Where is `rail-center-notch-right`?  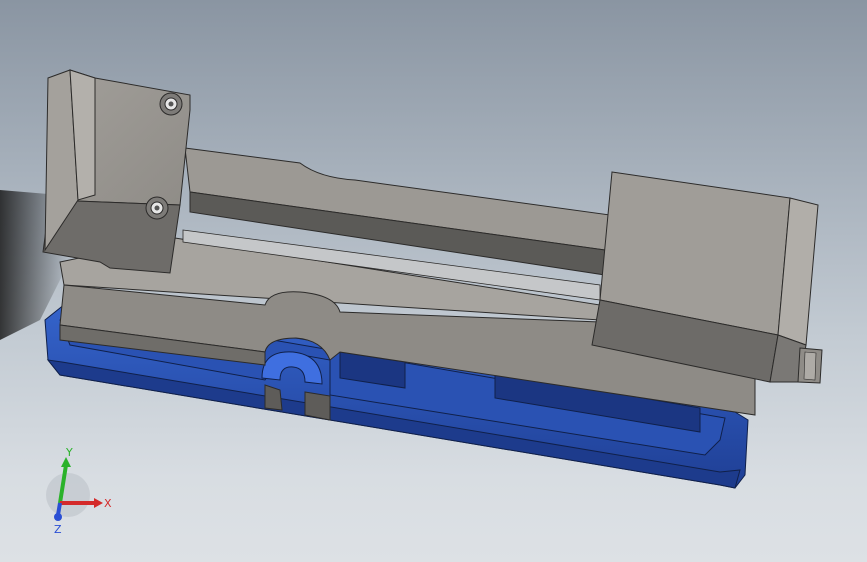 rail-center-notch-right is located at coordinates (317, 406).